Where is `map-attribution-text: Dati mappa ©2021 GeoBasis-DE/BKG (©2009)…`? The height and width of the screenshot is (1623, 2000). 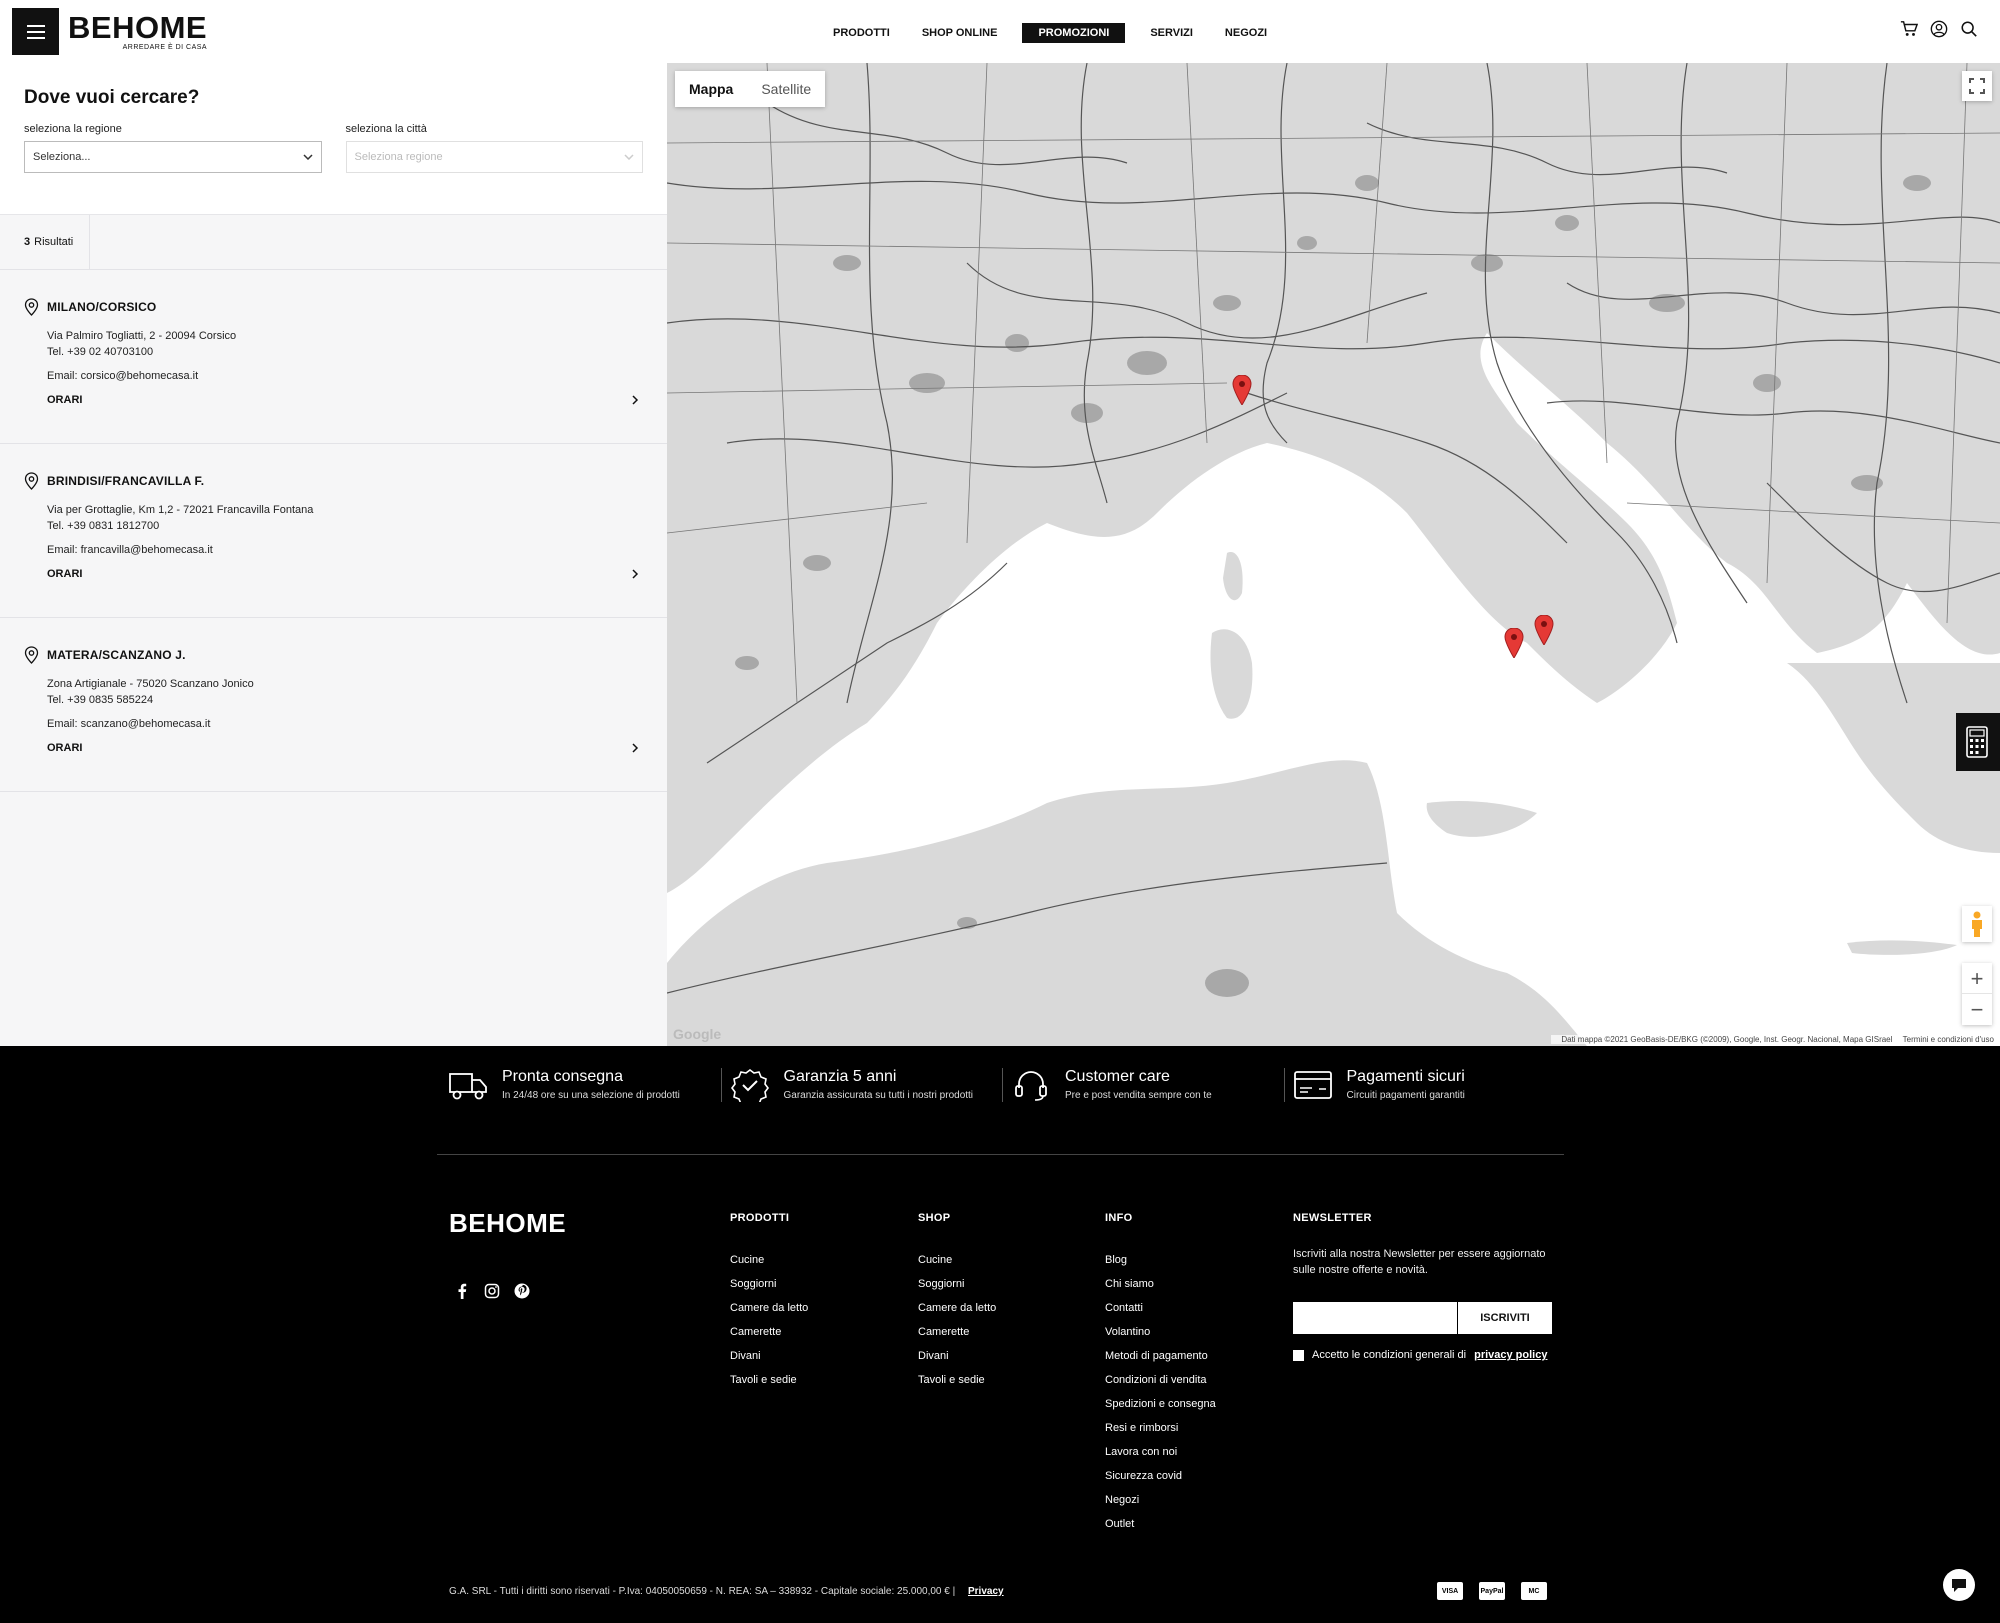 map-attribution-text: Dati mappa ©2021 GeoBasis-DE/BKG (©2009)… is located at coordinates (1727, 1039).